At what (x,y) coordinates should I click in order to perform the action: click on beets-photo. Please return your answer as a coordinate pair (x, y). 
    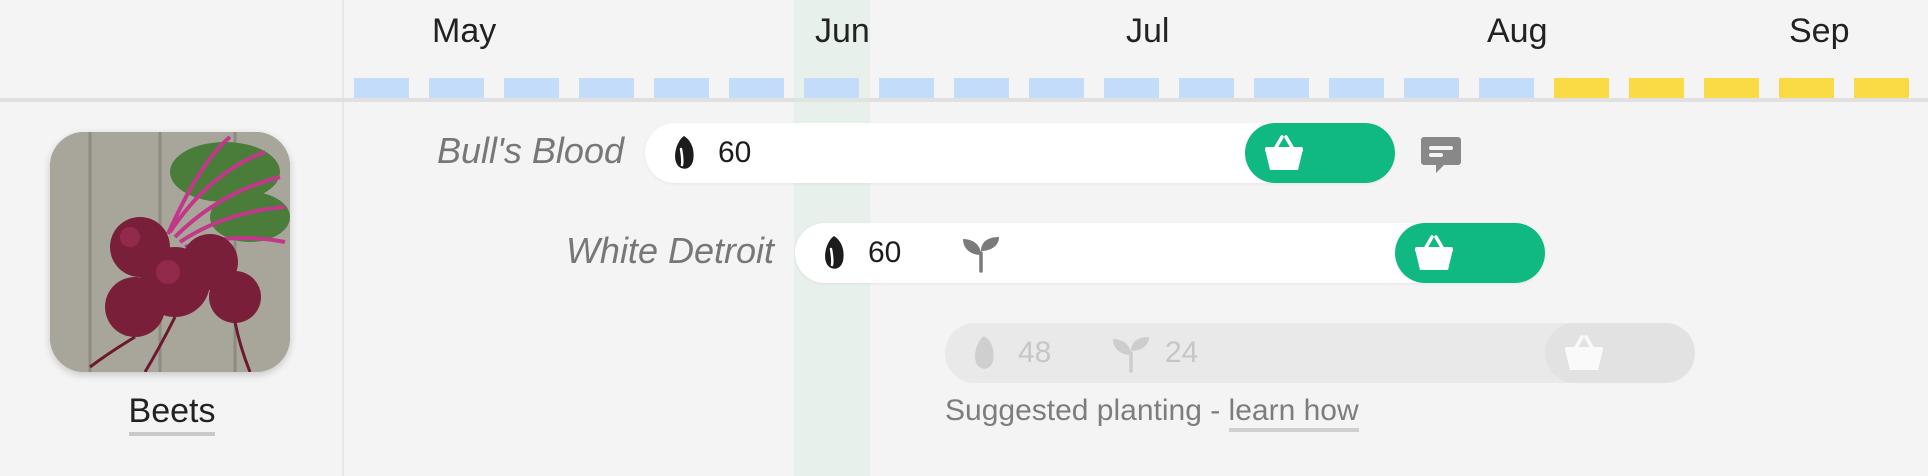
    Looking at the image, I should click on (170, 252).